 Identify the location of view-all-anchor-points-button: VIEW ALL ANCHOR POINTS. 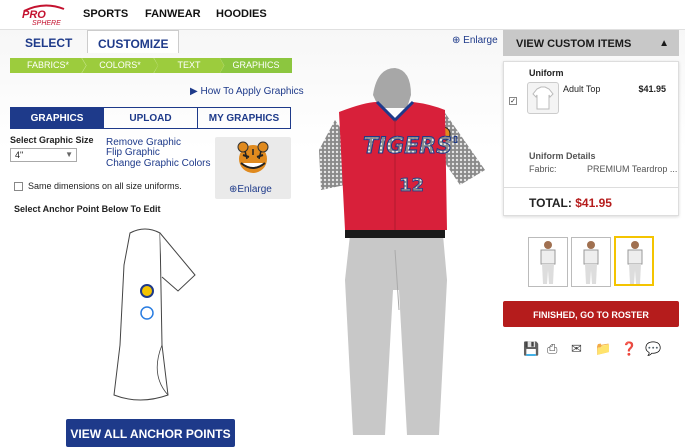
(150, 433).